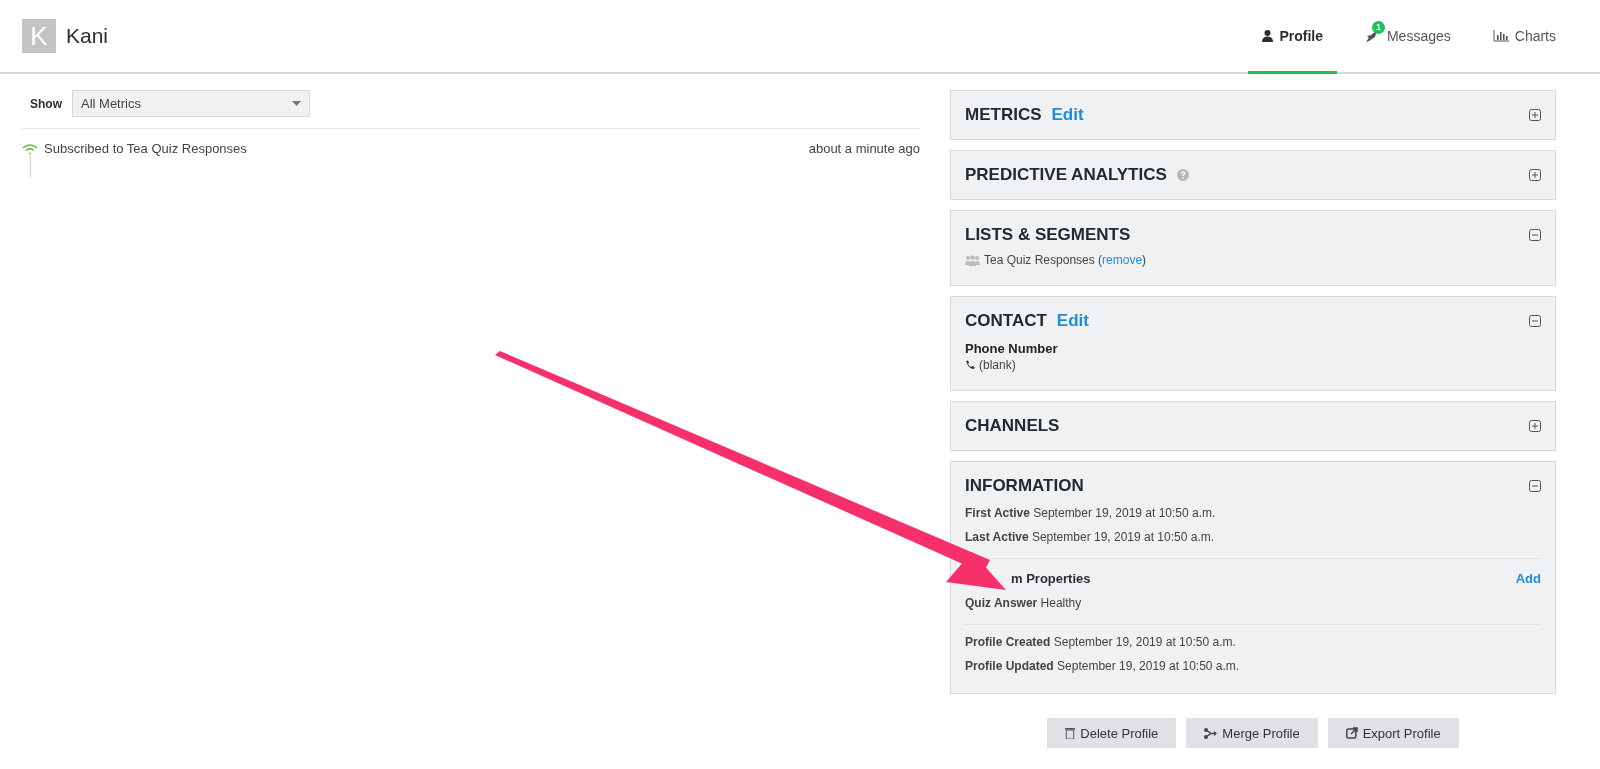 The height and width of the screenshot is (769, 1600). I want to click on action-button: Delete Profile, so click(1112, 733).